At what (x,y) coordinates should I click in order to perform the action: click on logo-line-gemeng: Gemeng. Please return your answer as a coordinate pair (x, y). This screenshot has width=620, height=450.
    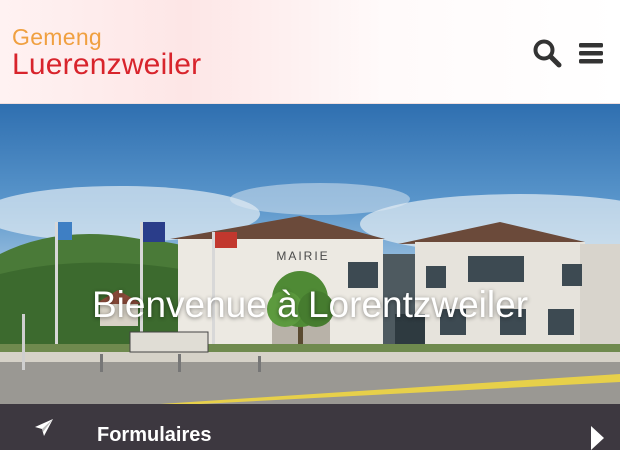
    Looking at the image, I should click on (57, 37).